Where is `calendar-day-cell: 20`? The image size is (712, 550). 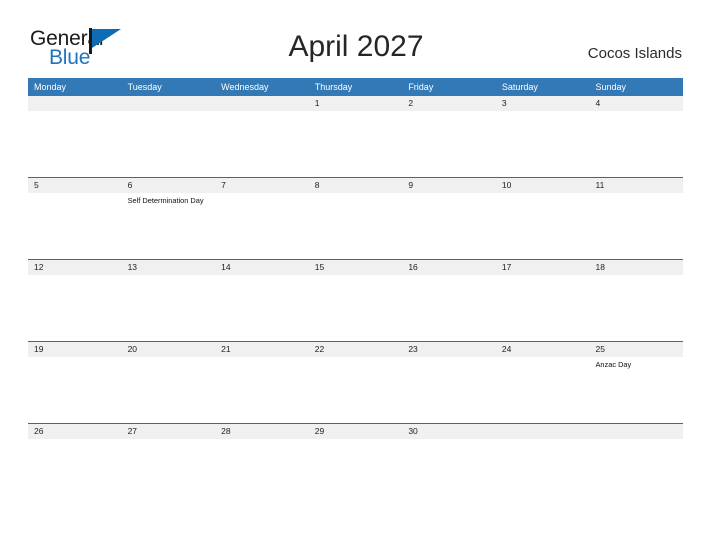
calendar-day-cell: 20 is located at coordinates (168, 382).